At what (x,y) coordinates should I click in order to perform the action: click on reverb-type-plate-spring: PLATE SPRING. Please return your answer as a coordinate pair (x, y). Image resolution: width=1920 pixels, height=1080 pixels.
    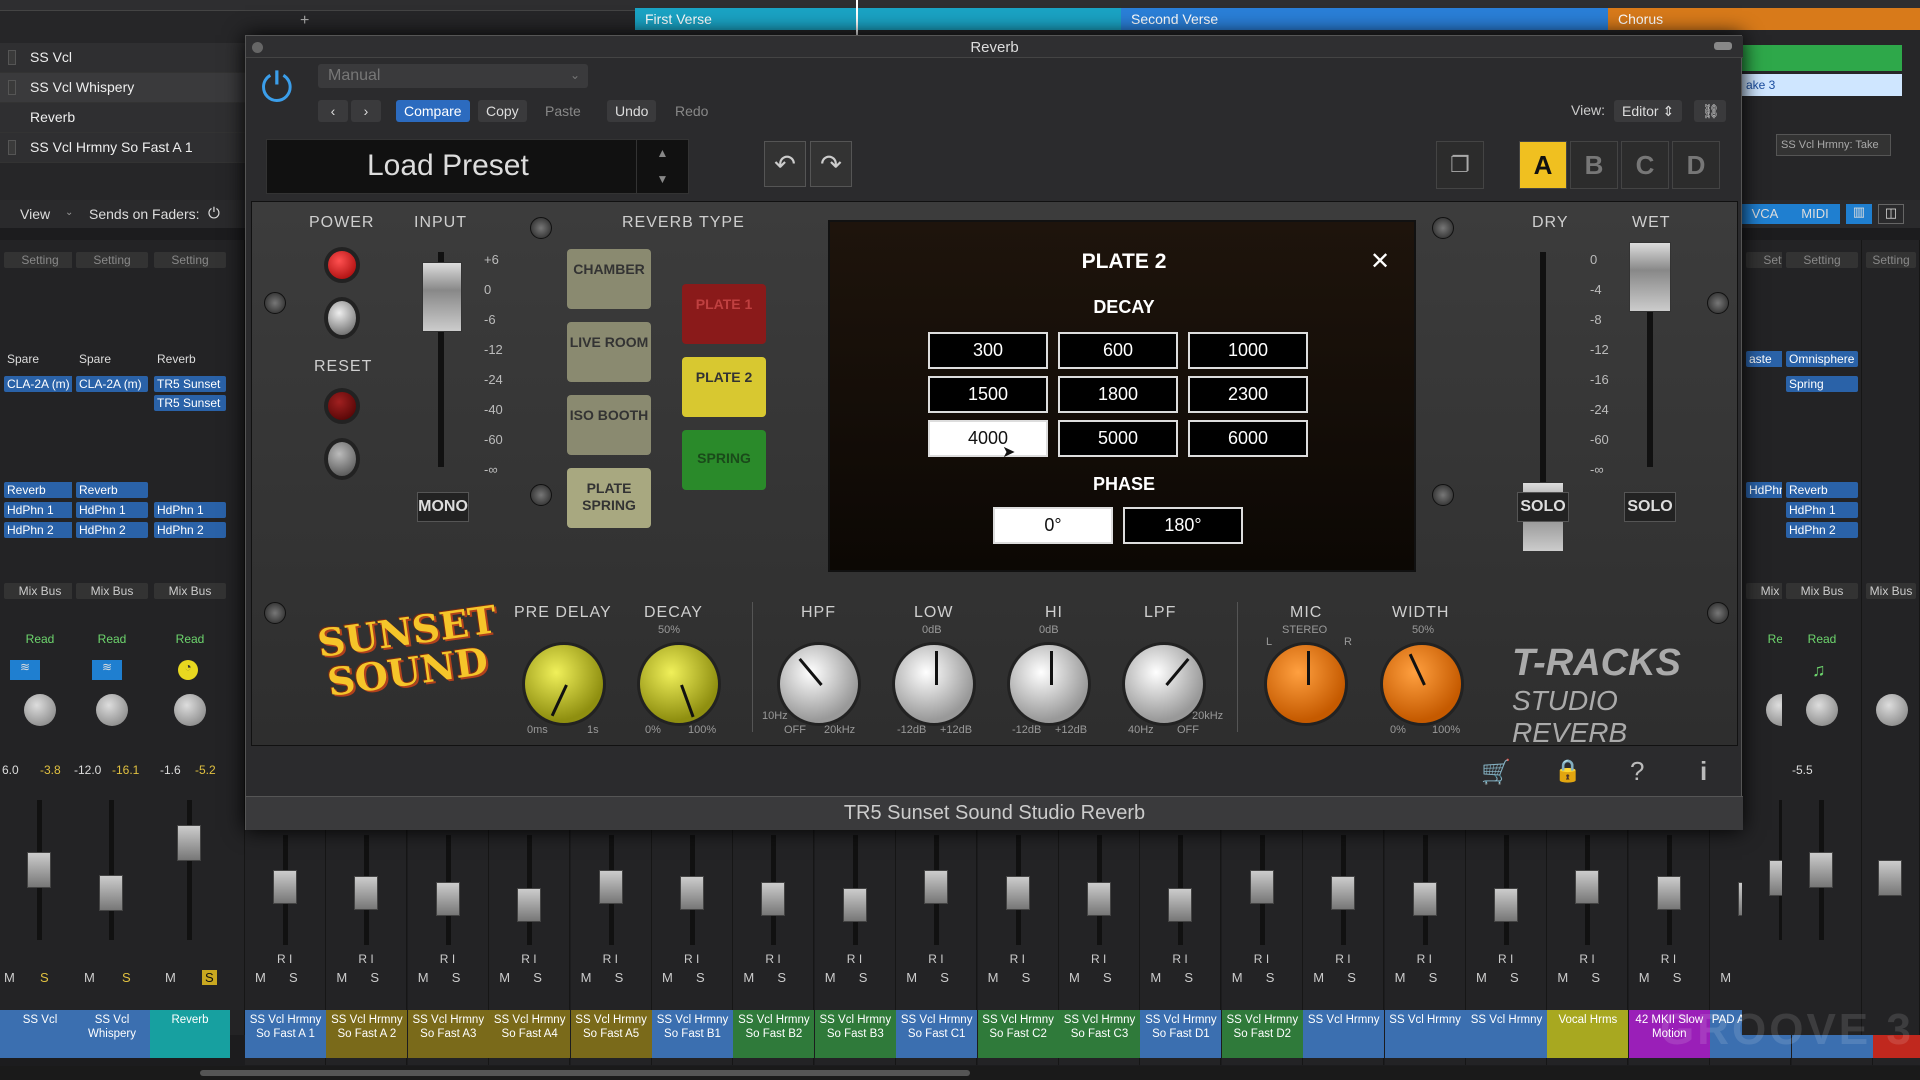
    Looking at the image, I should click on (609, 498).